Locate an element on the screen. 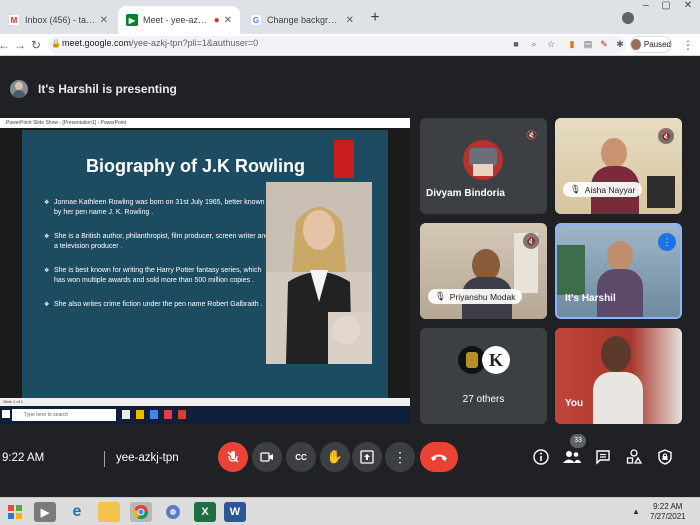 The height and width of the screenshot is (525, 700). explorer-icon is located at coordinates (140, 414).